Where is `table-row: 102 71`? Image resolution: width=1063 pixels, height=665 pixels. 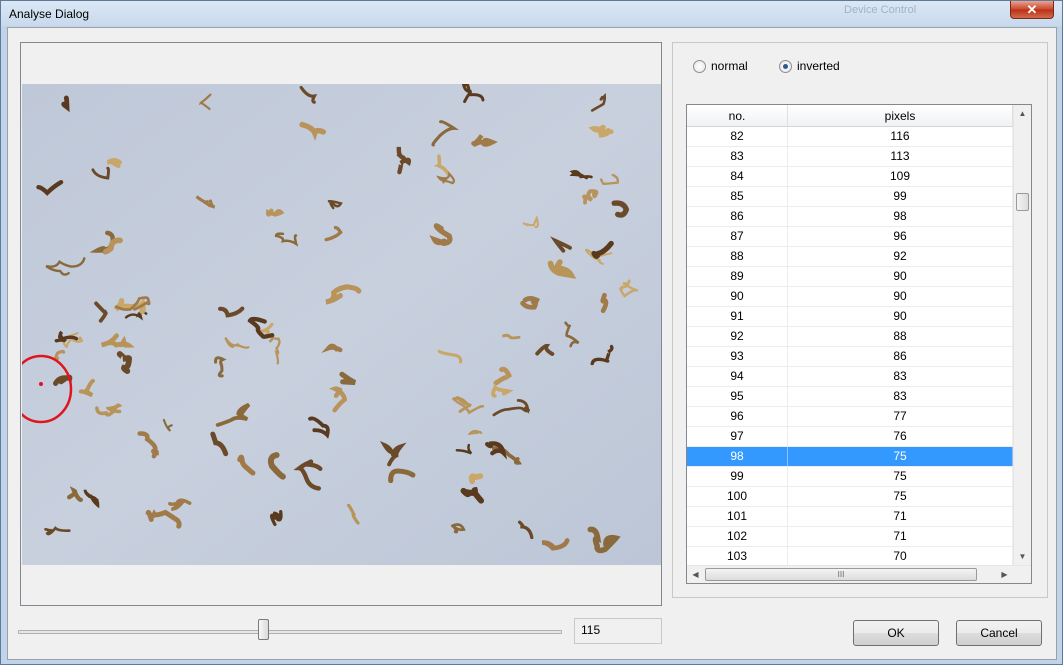
table-row: 102 71 is located at coordinates (850, 537).